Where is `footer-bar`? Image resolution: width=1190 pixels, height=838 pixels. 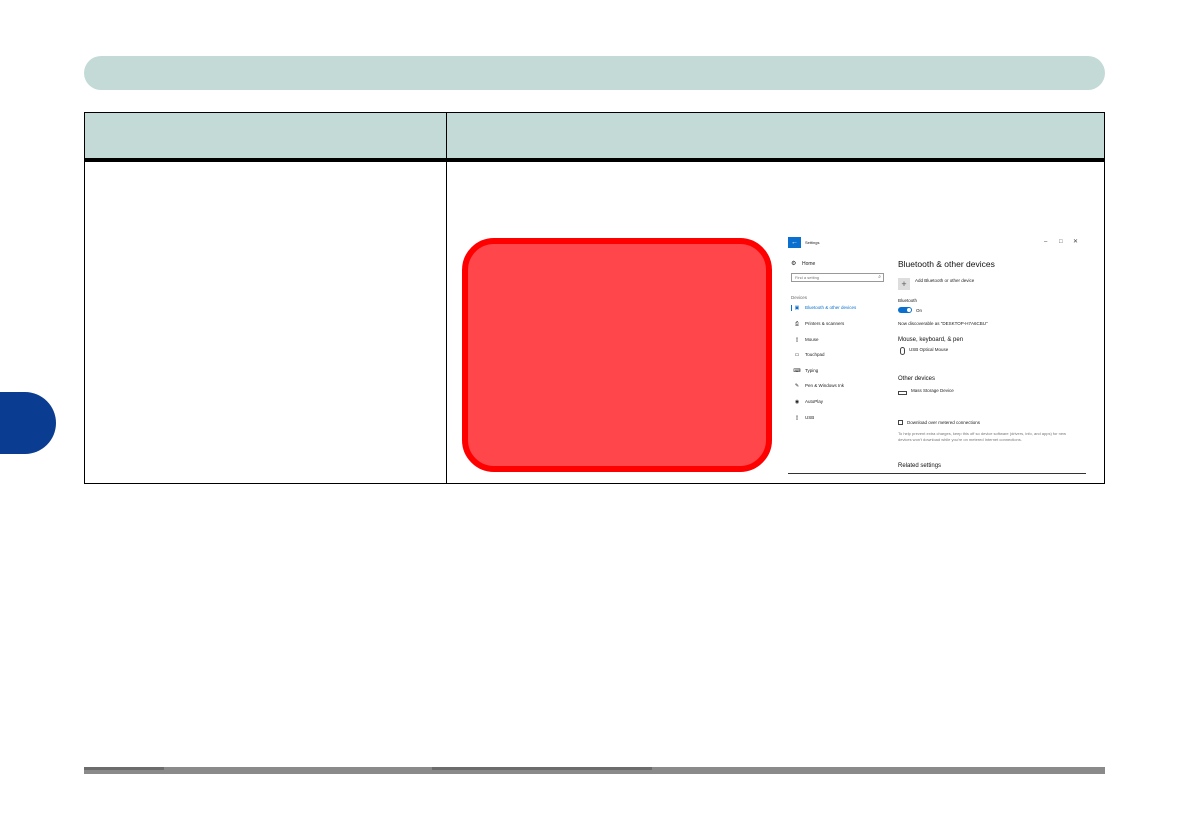
footer-bar is located at coordinates (594, 770).